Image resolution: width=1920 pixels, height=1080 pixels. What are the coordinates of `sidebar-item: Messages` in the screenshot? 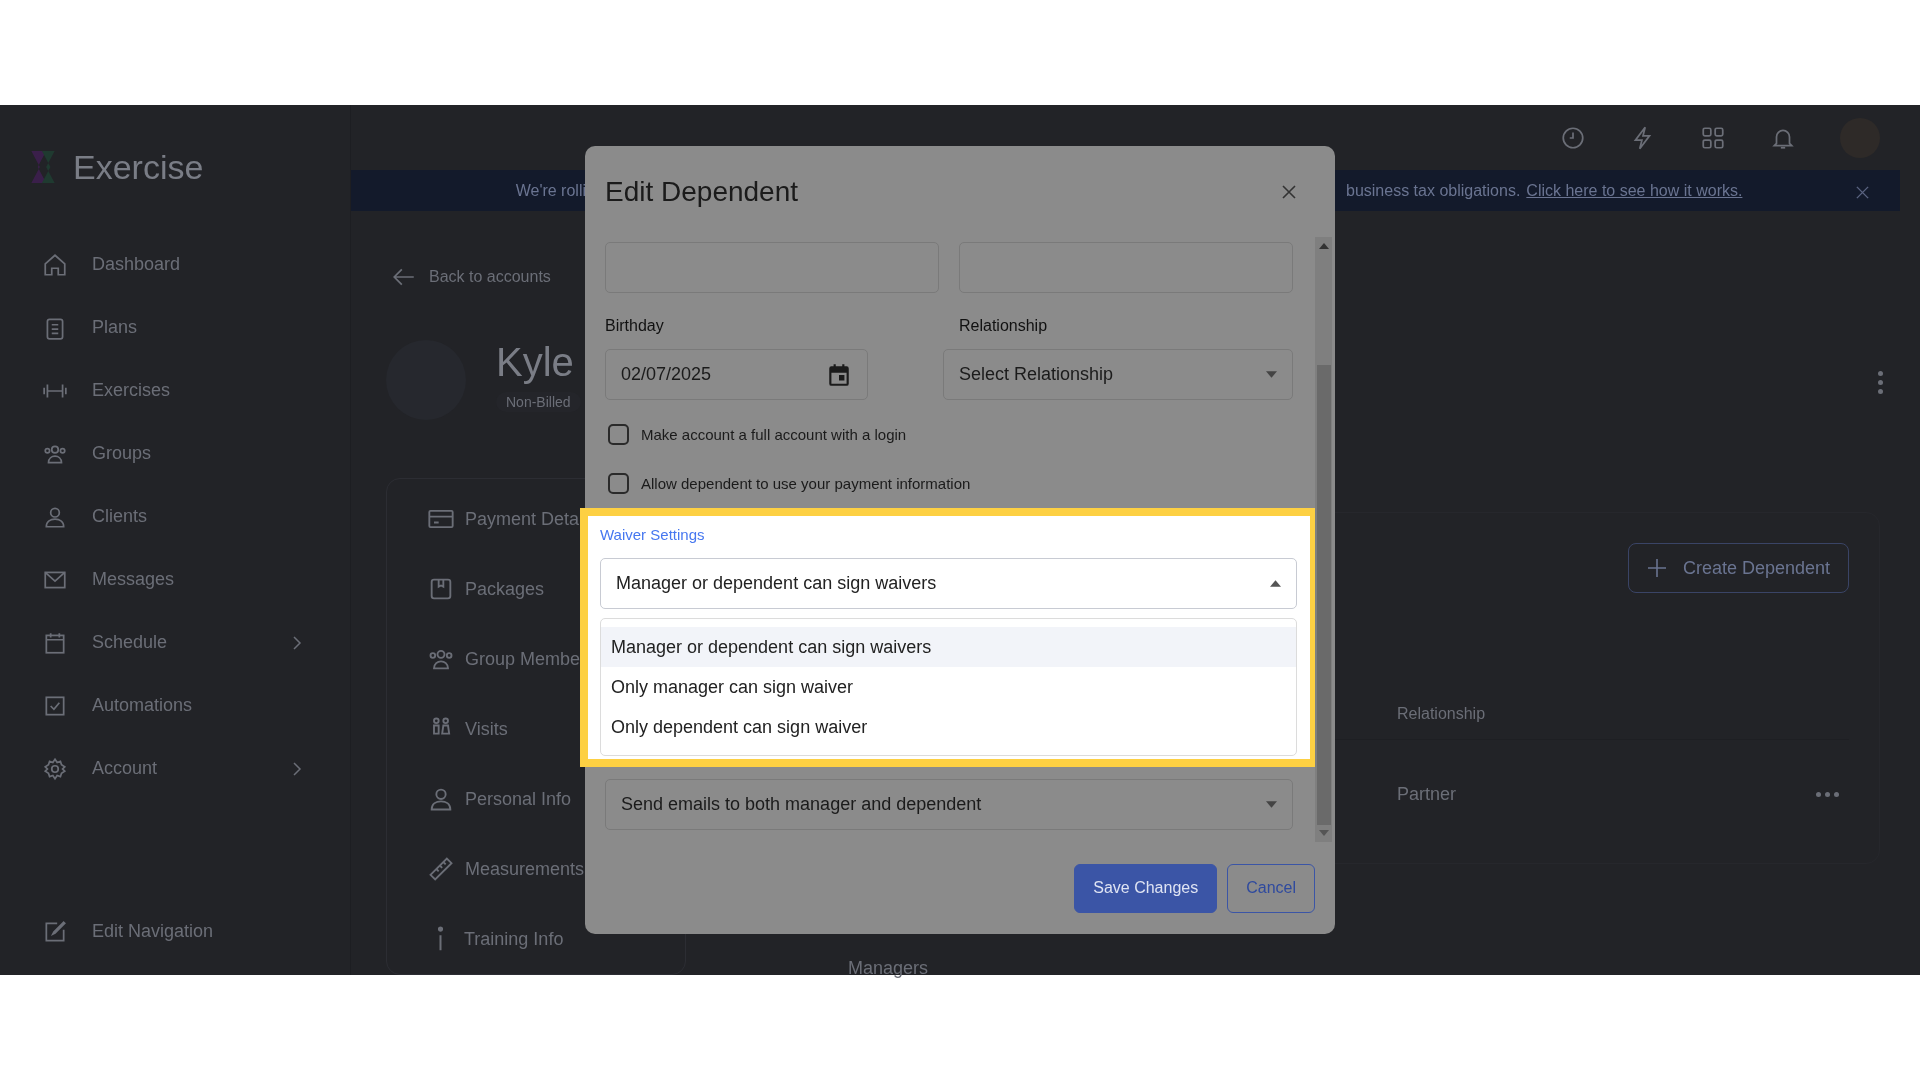 It's located at (175, 579).